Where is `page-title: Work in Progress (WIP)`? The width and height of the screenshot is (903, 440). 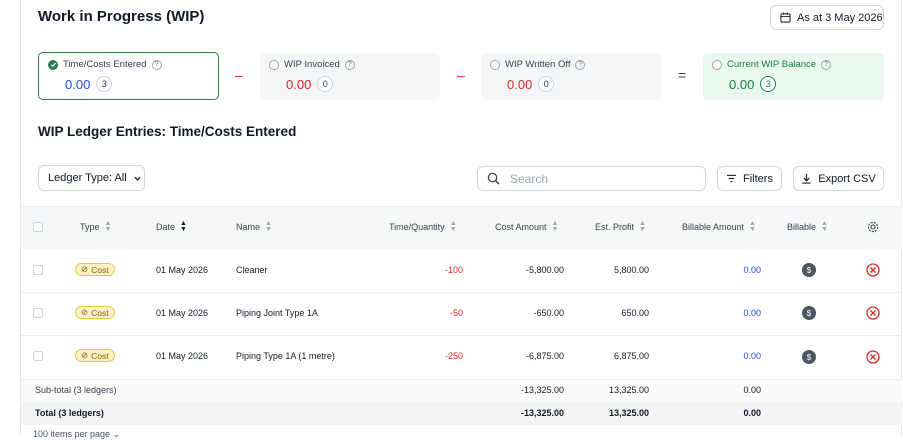 page-title: Work in Progress (WIP) is located at coordinates (121, 16).